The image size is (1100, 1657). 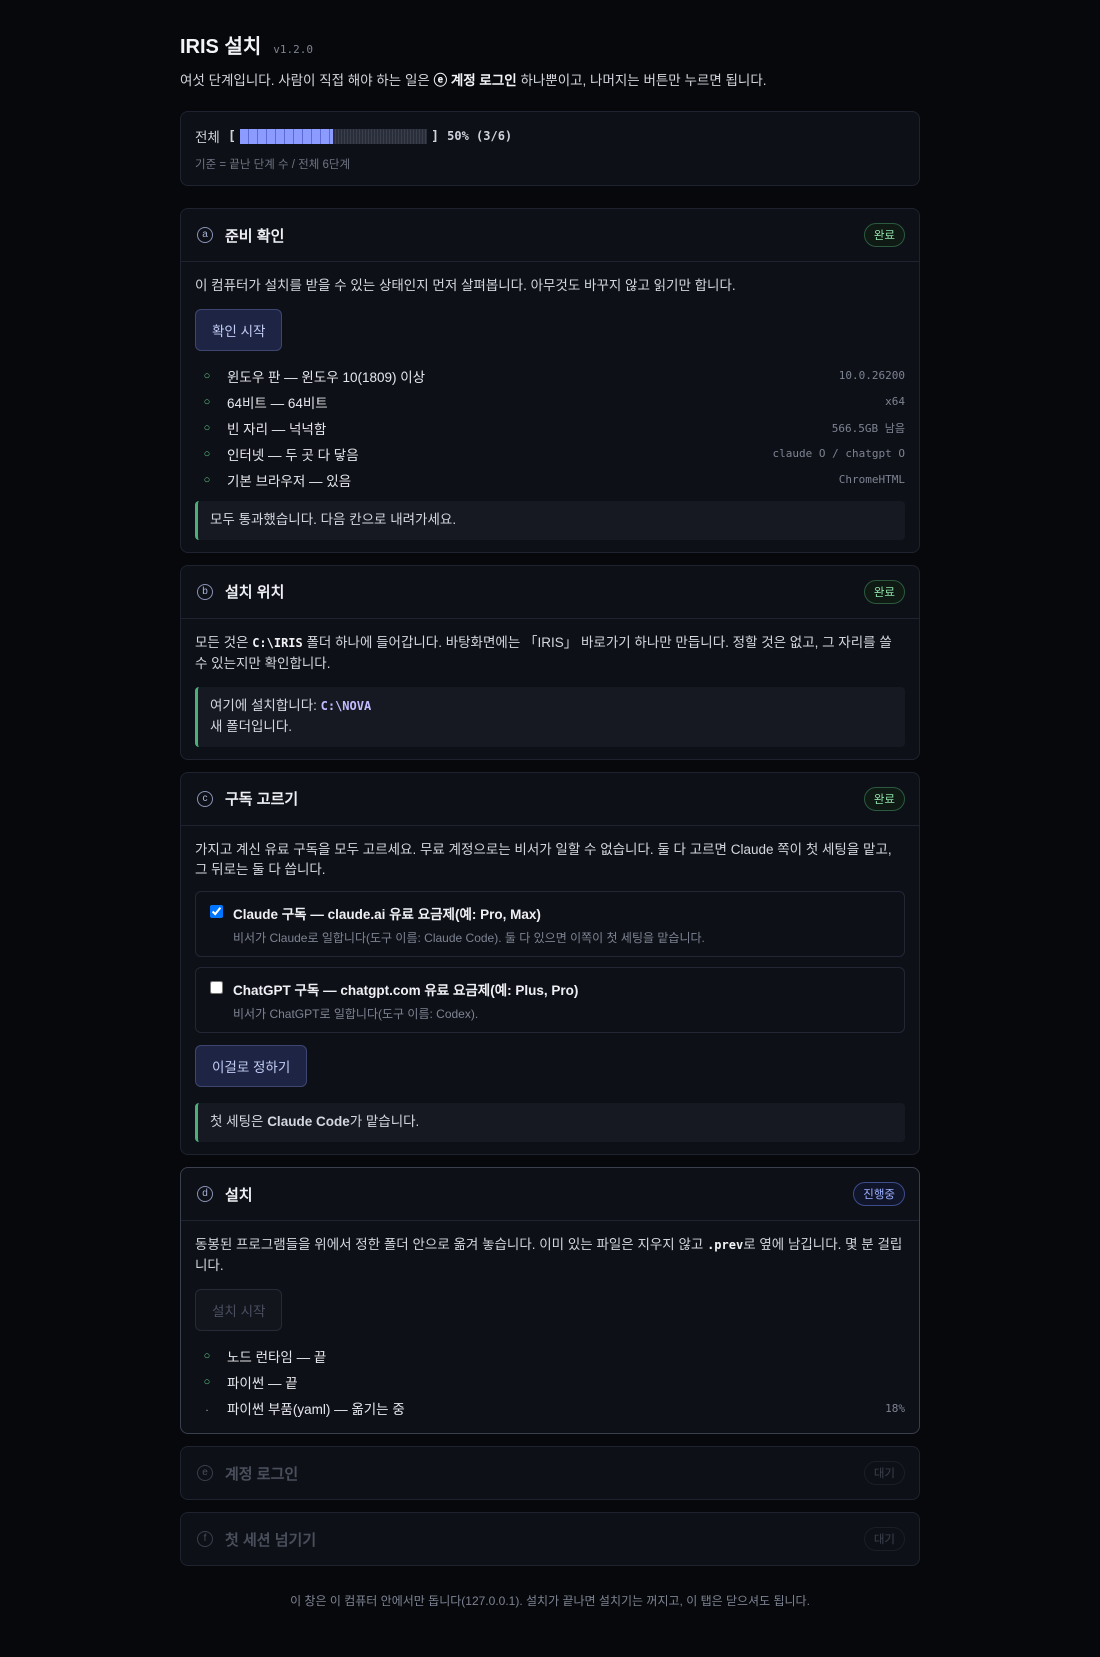 I want to click on step-letter-icon: f, so click(x=205, y=1539).